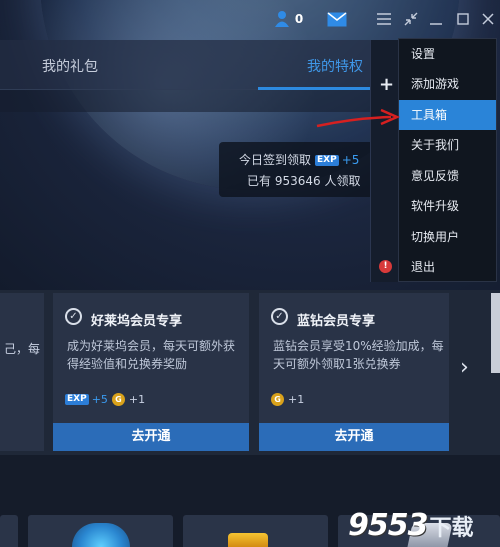 This screenshot has height=547, width=500. What do you see at coordinates (386, 84) in the screenshot?
I see `plus-icon: +` at bounding box center [386, 84].